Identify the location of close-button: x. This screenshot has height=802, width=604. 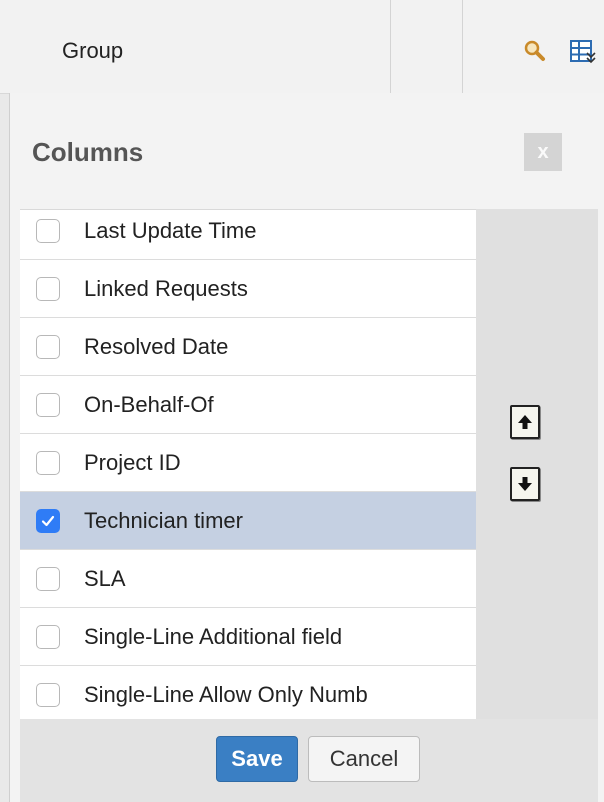
(543, 152).